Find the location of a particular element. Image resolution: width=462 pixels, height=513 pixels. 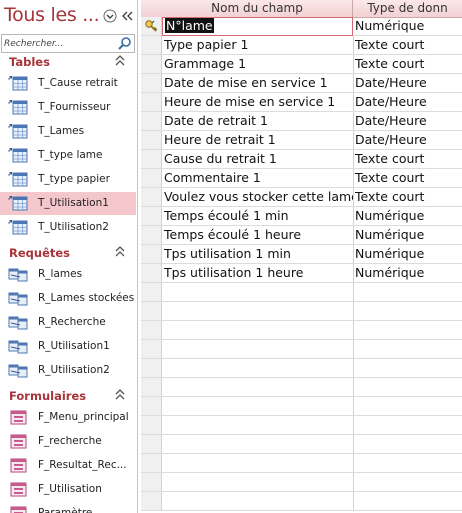

nav-group-header-requetes: Requêtes is located at coordinates (68, 253).